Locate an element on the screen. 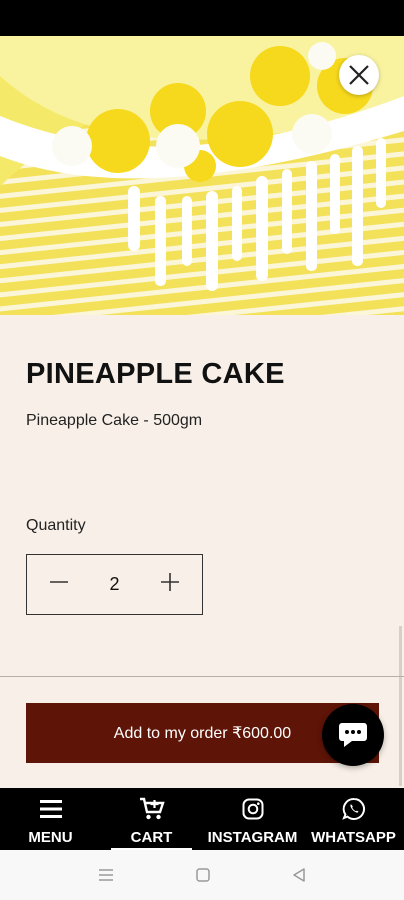 The image size is (404, 900). nav-item-menu: MENU is located at coordinates (50, 819).